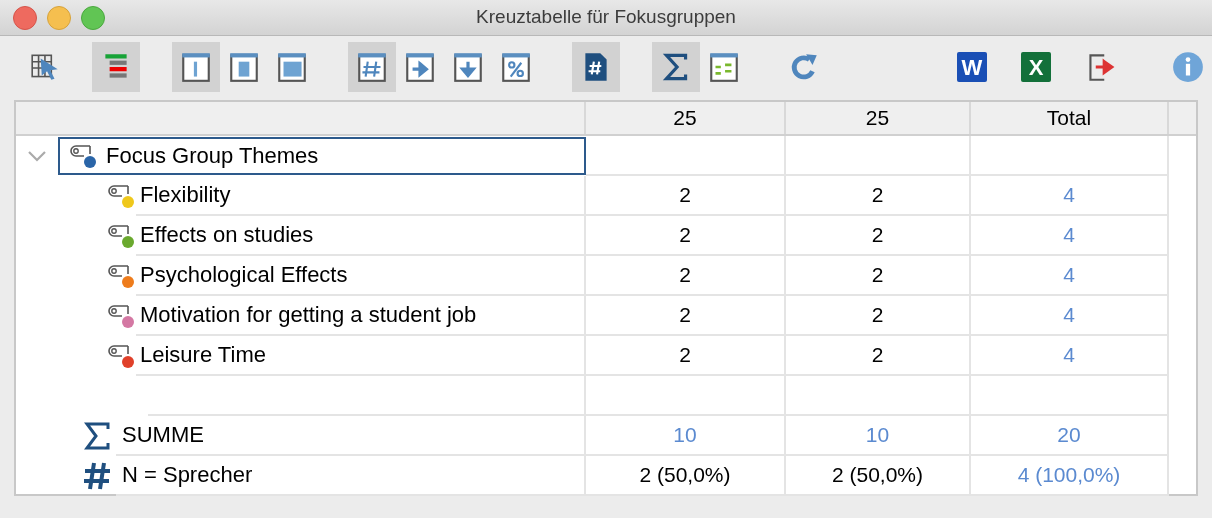 The image size is (1212, 518). What do you see at coordinates (203, 355) in the screenshot?
I see `code-label: Leisure Time` at bounding box center [203, 355].